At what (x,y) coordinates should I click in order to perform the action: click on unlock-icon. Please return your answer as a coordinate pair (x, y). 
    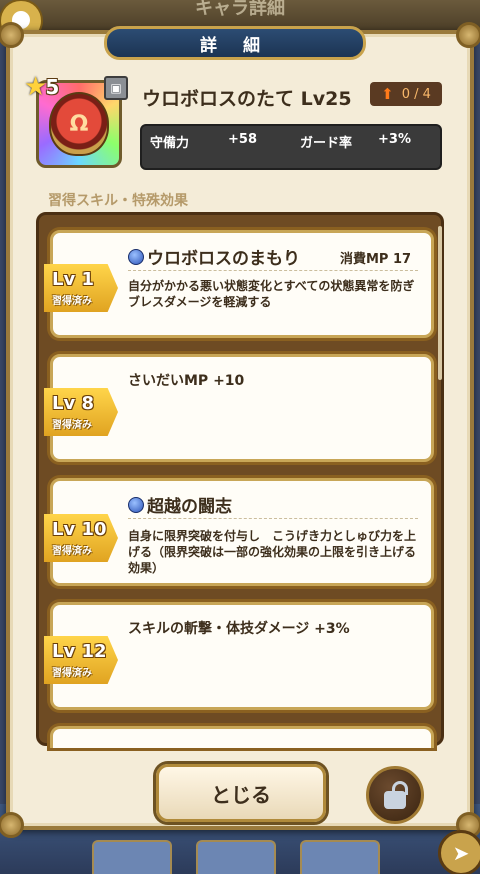
    Looking at the image, I should click on (396, 795).